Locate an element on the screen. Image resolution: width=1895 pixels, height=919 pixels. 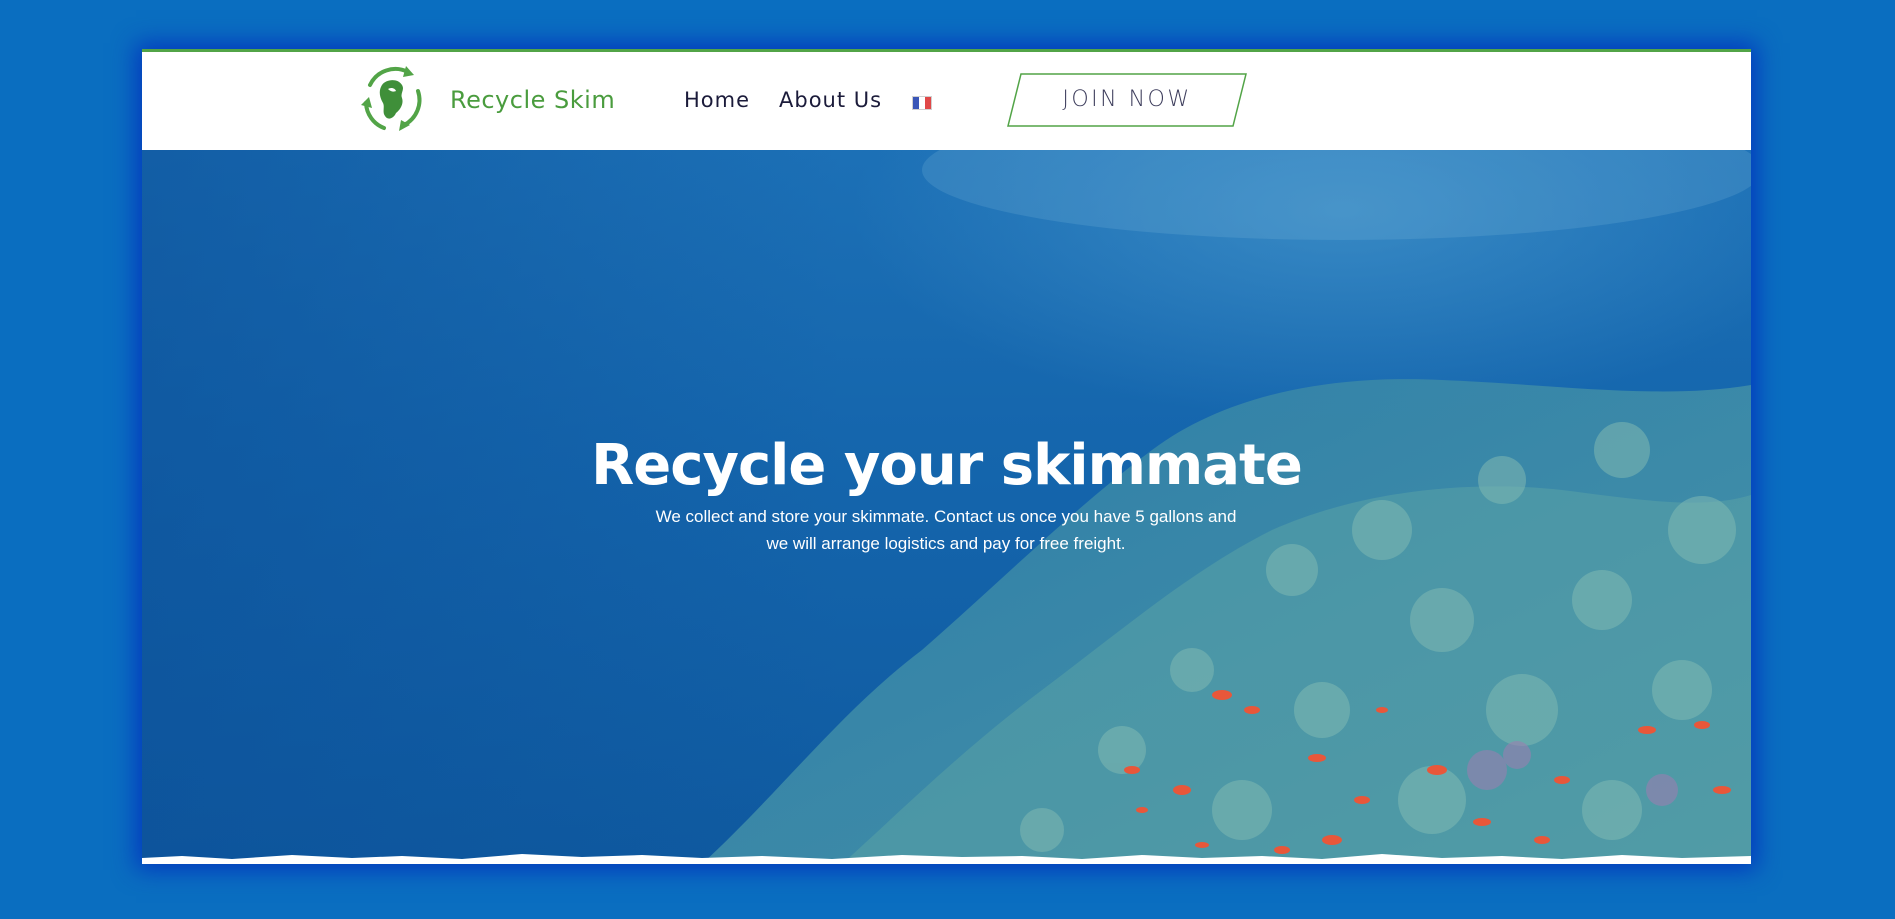
torn-paper-edge is located at coordinates (946, 859).